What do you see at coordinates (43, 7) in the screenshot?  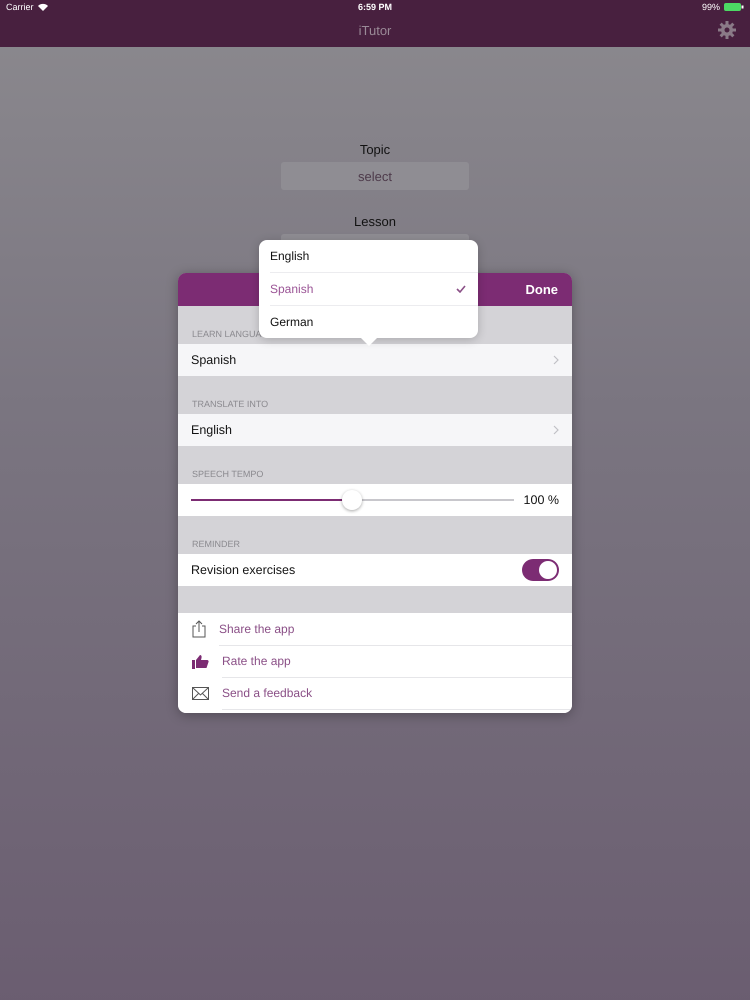 I see `wifi-icon` at bounding box center [43, 7].